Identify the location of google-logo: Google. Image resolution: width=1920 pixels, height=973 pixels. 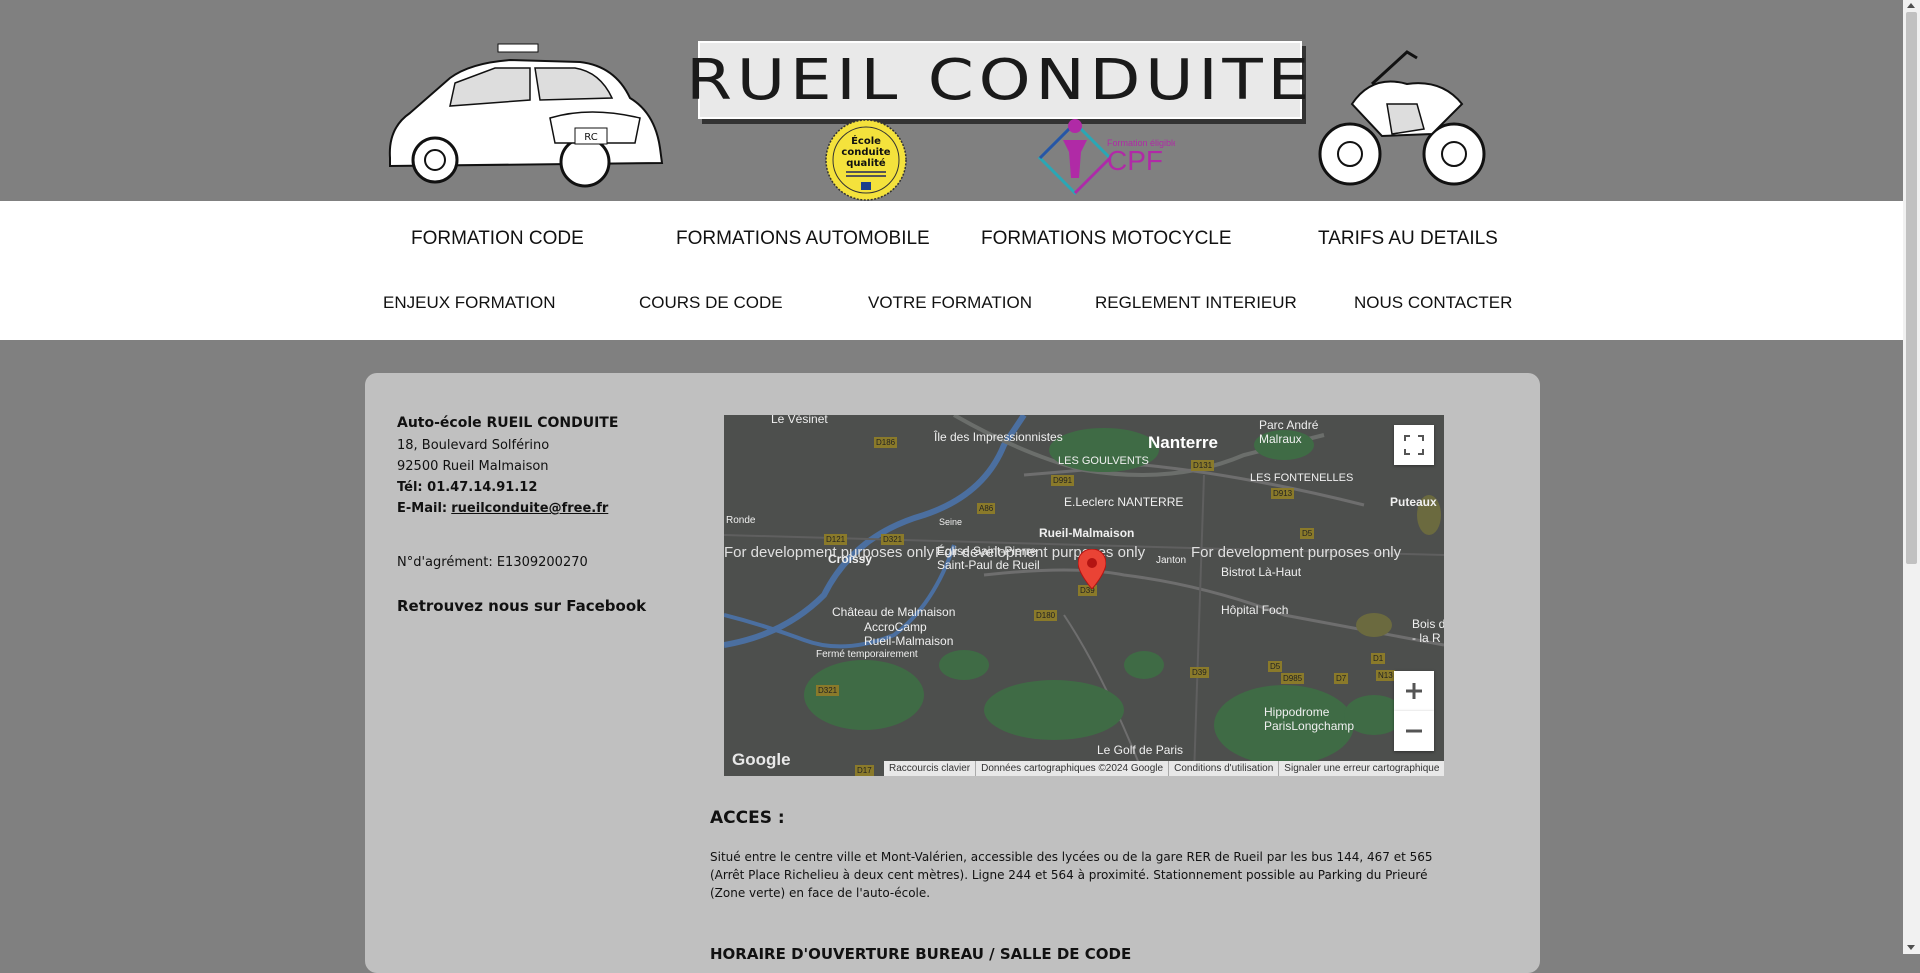
(761, 759).